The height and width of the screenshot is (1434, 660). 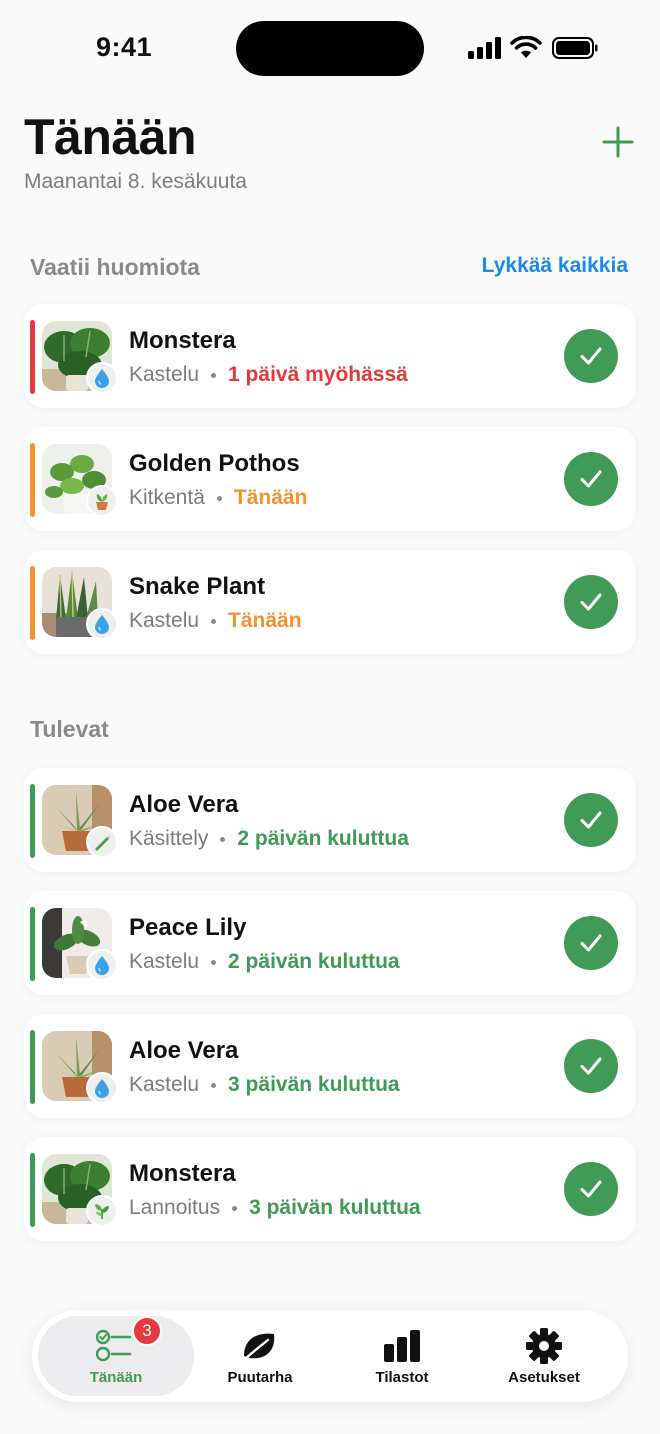 What do you see at coordinates (116, 1377) in the screenshot?
I see `tab-label: Tänään` at bounding box center [116, 1377].